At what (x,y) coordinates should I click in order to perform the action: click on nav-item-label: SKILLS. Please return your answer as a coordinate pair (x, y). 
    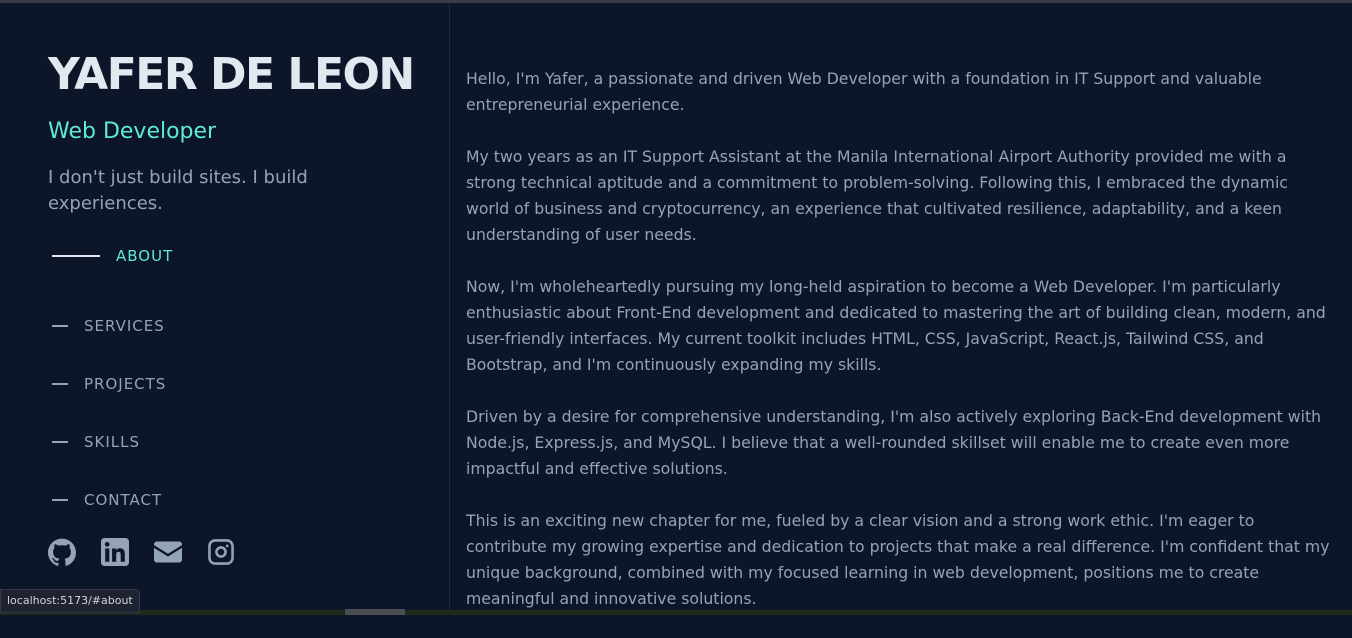
    Looking at the image, I should click on (112, 442).